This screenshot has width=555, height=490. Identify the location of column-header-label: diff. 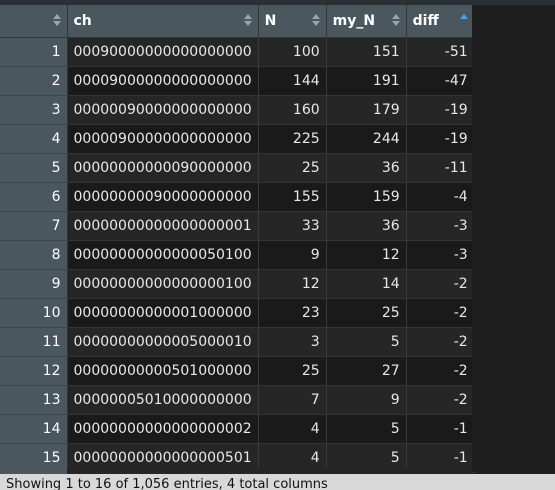
(425, 20).